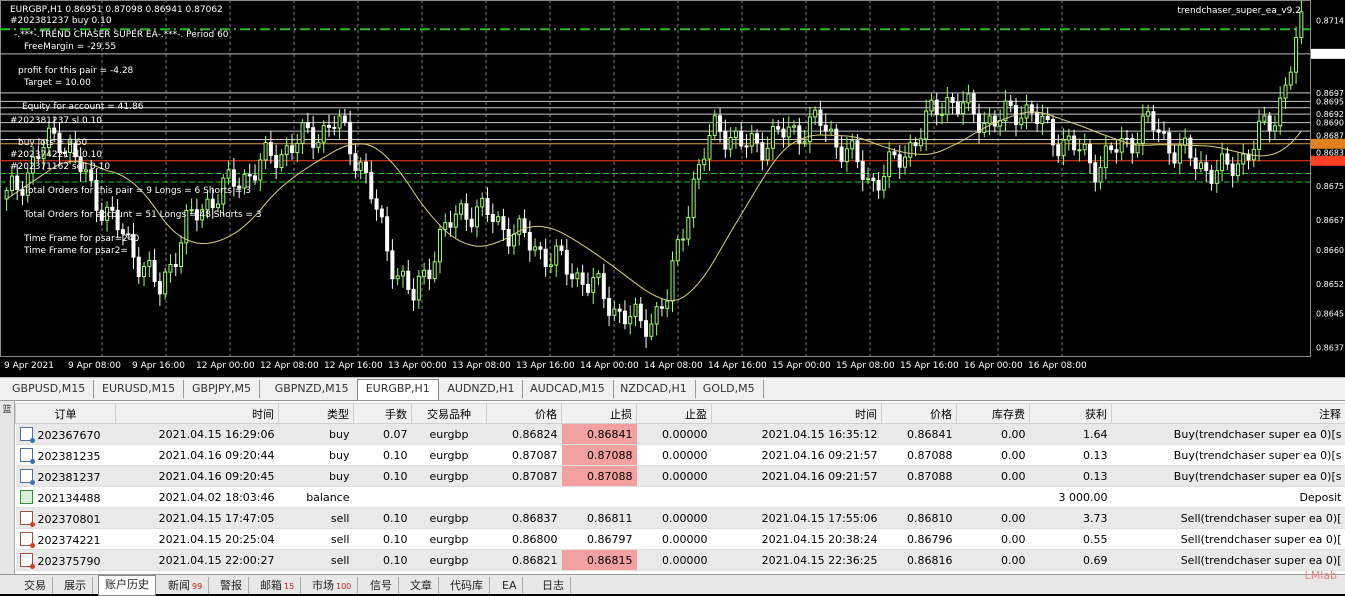 The height and width of the screenshot is (596, 1345). Describe the element at coordinates (231, 585) in the screenshot. I see `terminal-tab: 警报` at that location.